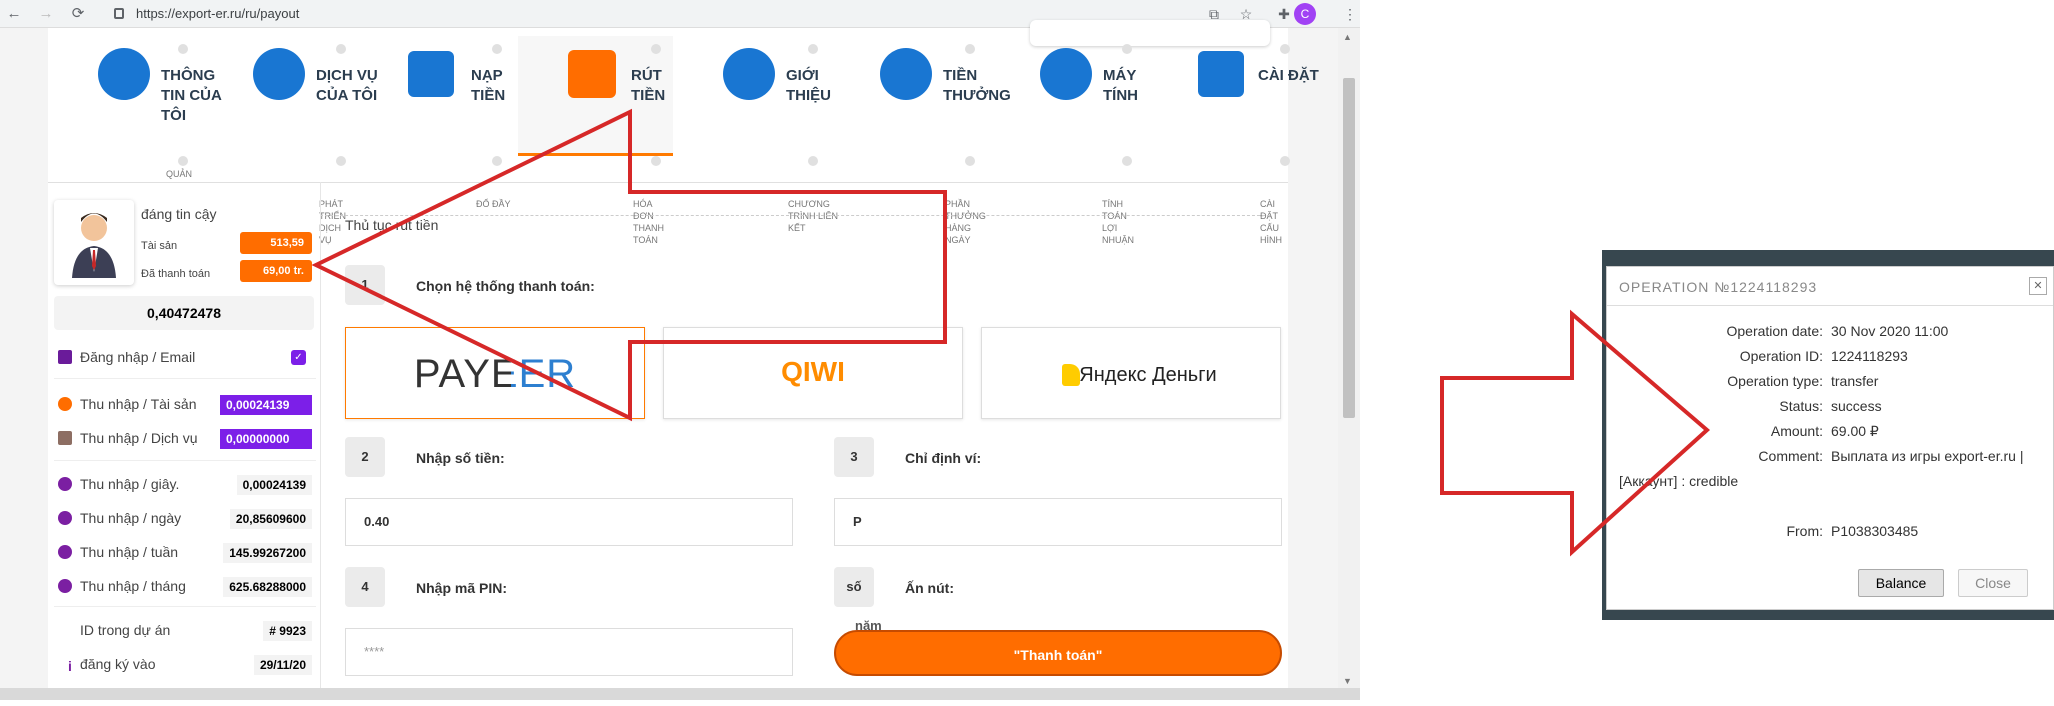  Describe the element at coordinates (629, 265) in the screenshot. I see `arrow-left-annotation` at that location.